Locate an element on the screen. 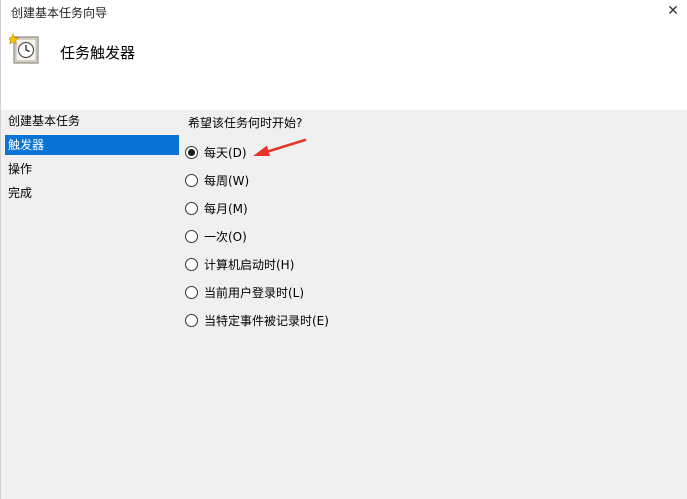 This screenshot has height=499, width=687. radio-label: 一次(O) is located at coordinates (225, 236).